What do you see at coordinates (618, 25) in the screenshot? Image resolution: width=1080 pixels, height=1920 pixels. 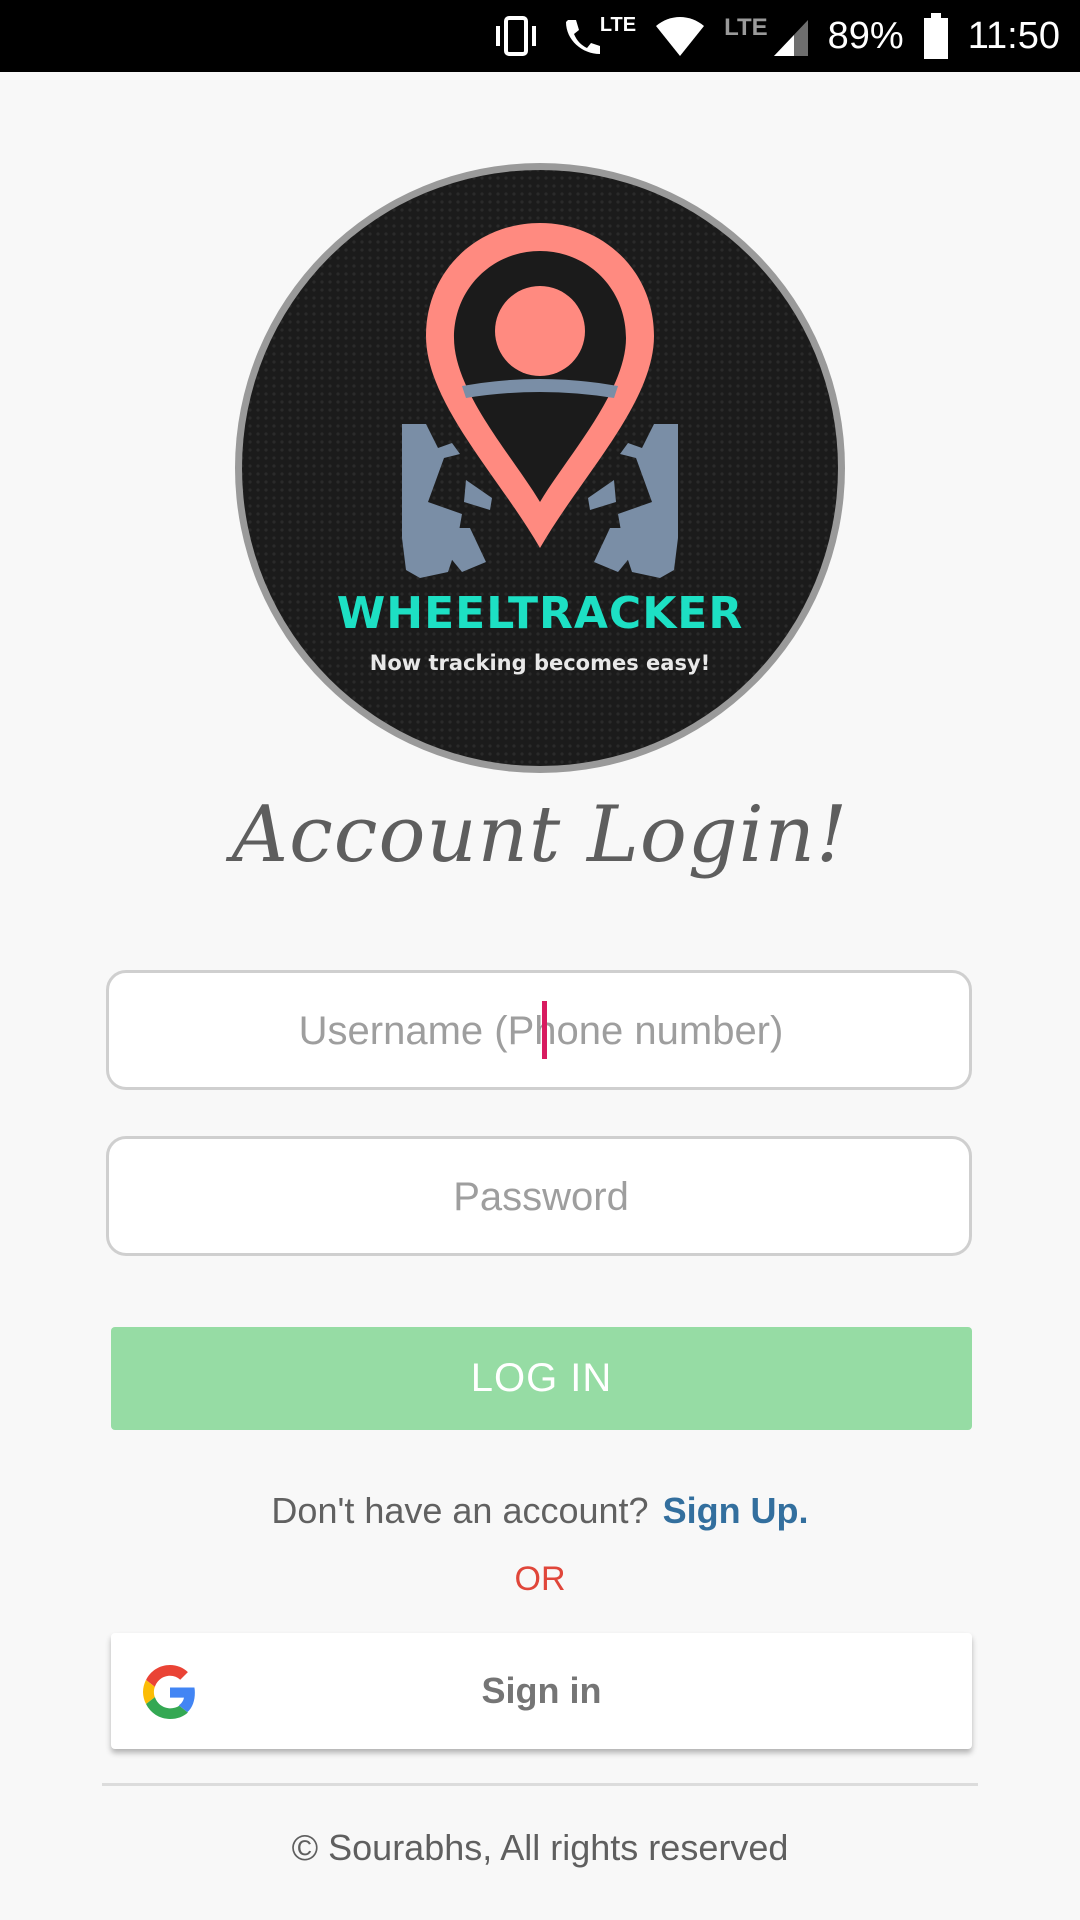 I see `call-lte-text: LTE` at bounding box center [618, 25].